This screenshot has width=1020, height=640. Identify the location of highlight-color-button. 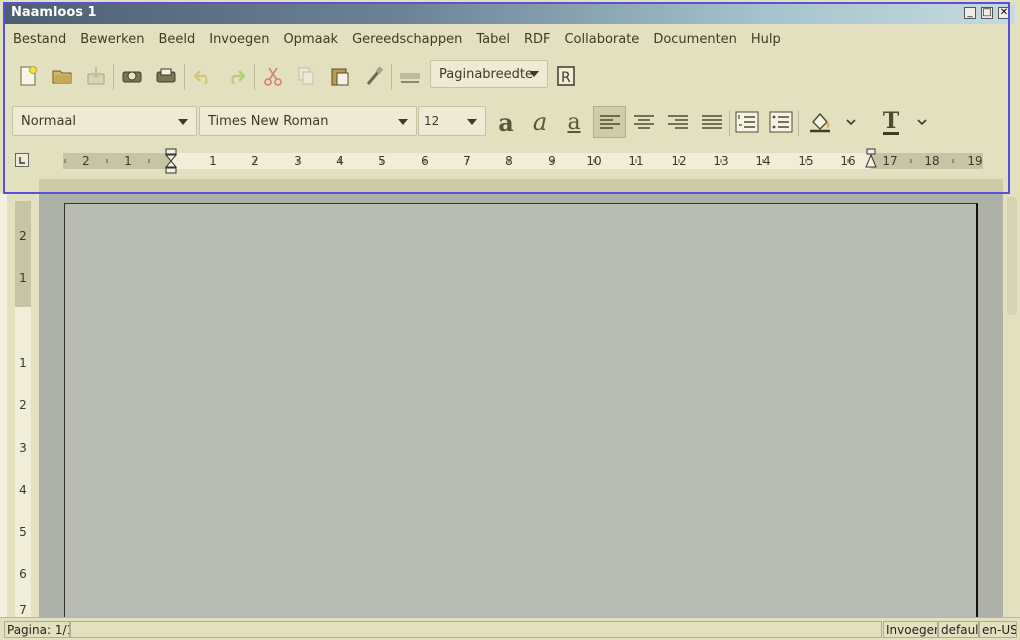
(820, 122).